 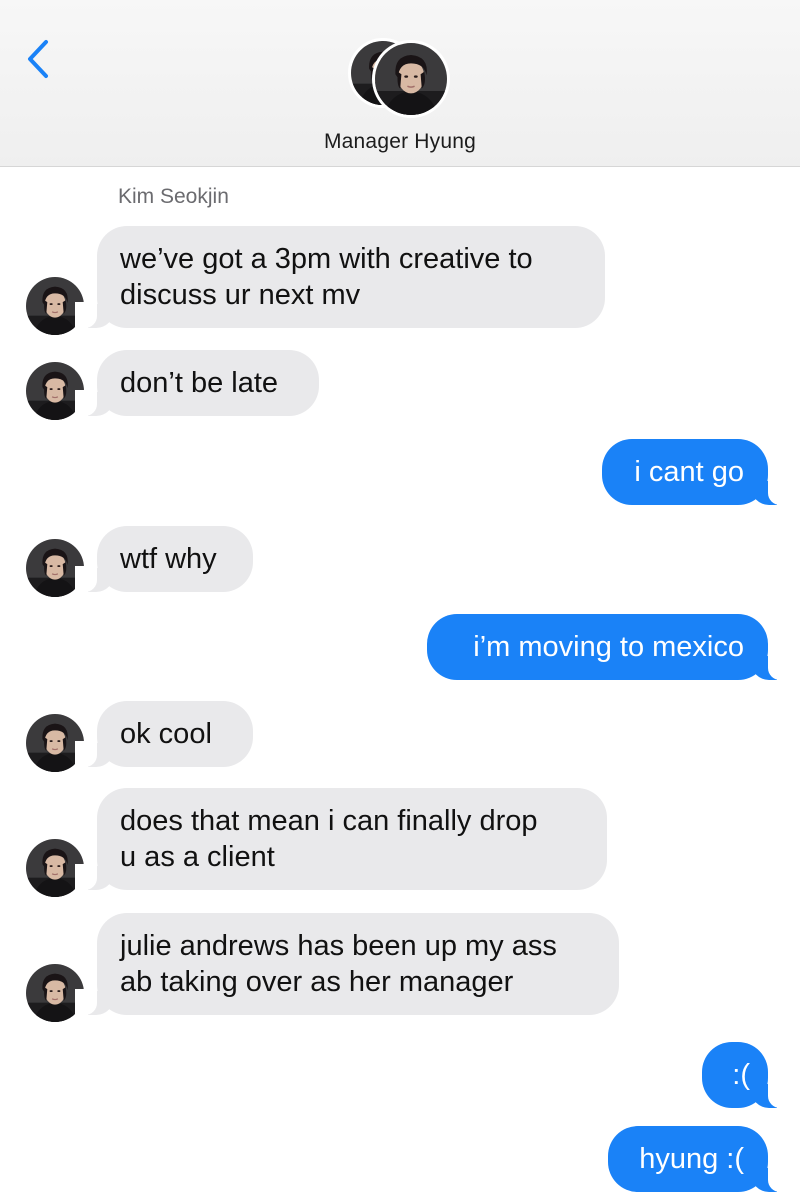 I want to click on chevron-left-icon, so click(x=38, y=59).